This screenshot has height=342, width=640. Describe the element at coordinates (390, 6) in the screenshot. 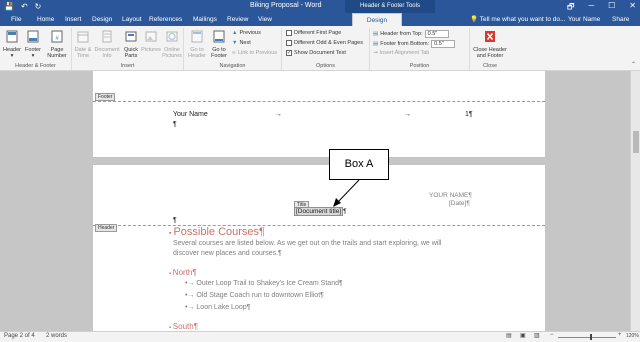

I see `contextual-tab-label: Header & Footer Tools` at that location.